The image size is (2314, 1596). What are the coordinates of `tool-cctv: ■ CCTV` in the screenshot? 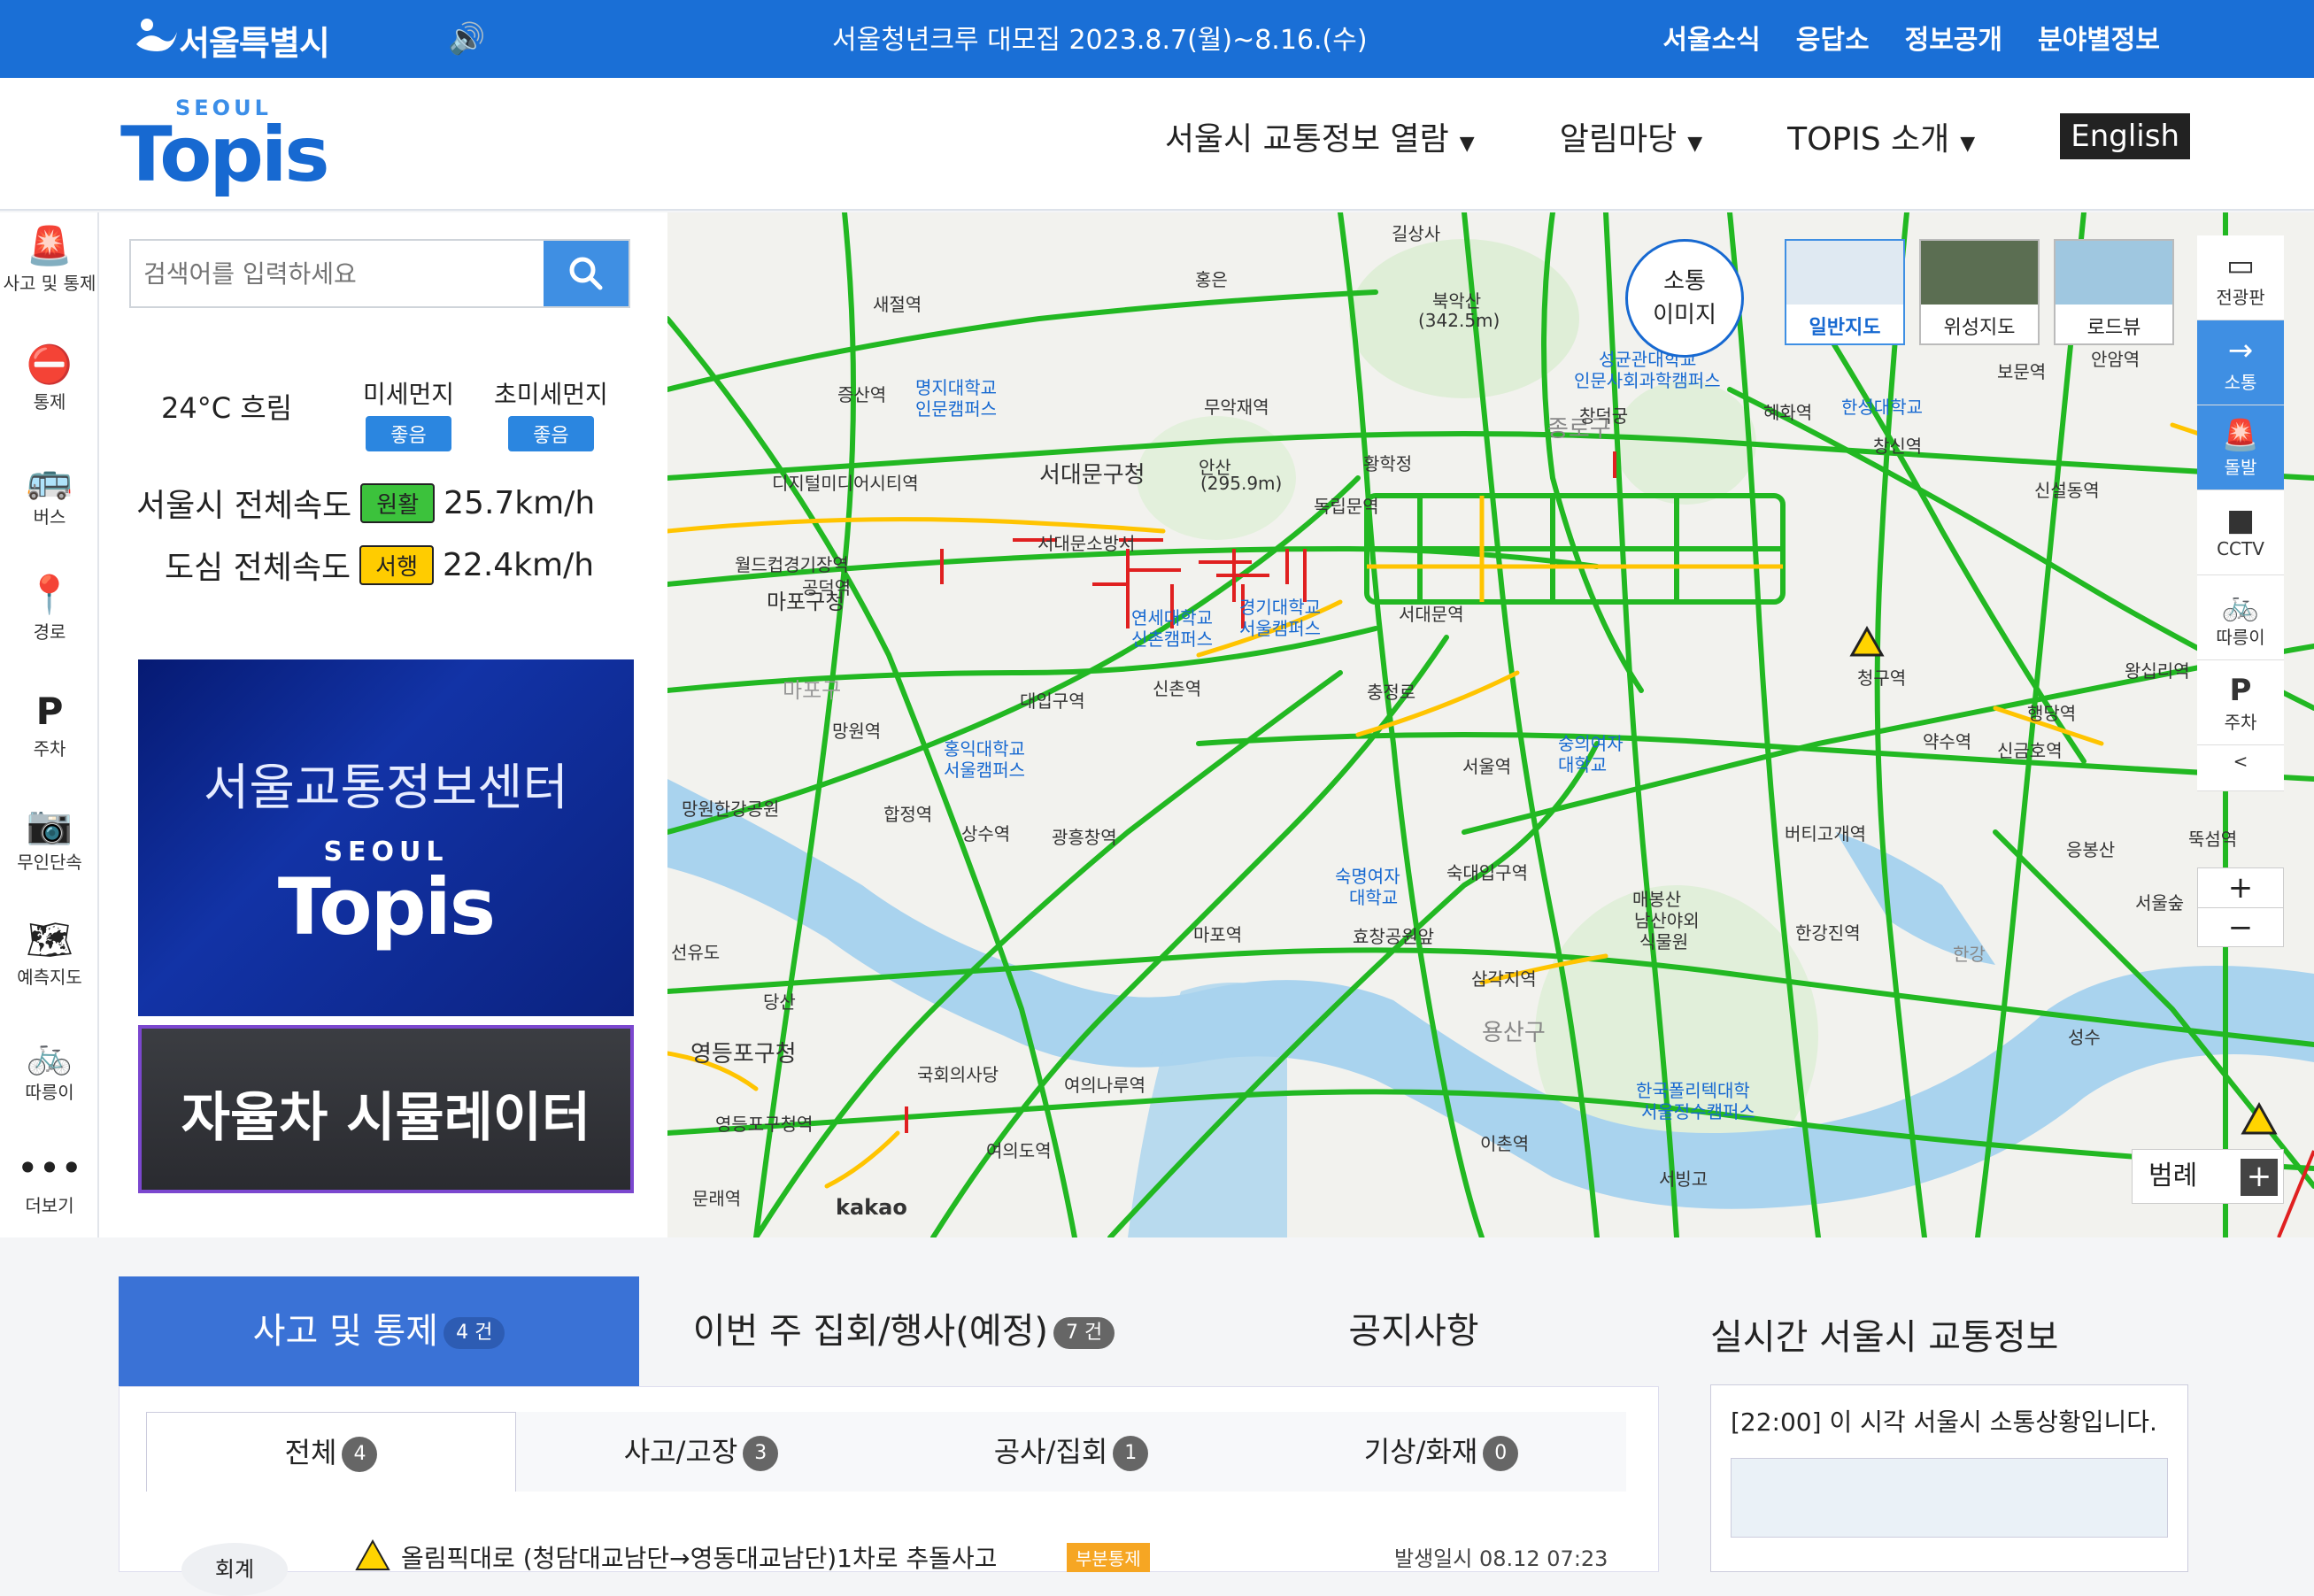 It's located at (2240, 532).